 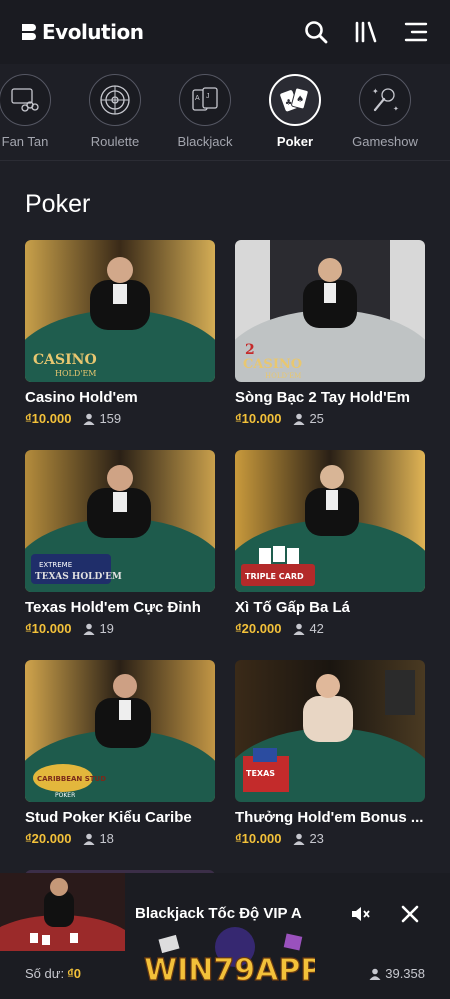 What do you see at coordinates (405, 973) in the screenshot?
I see `total-players-count: 39.358` at bounding box center [405, 973].